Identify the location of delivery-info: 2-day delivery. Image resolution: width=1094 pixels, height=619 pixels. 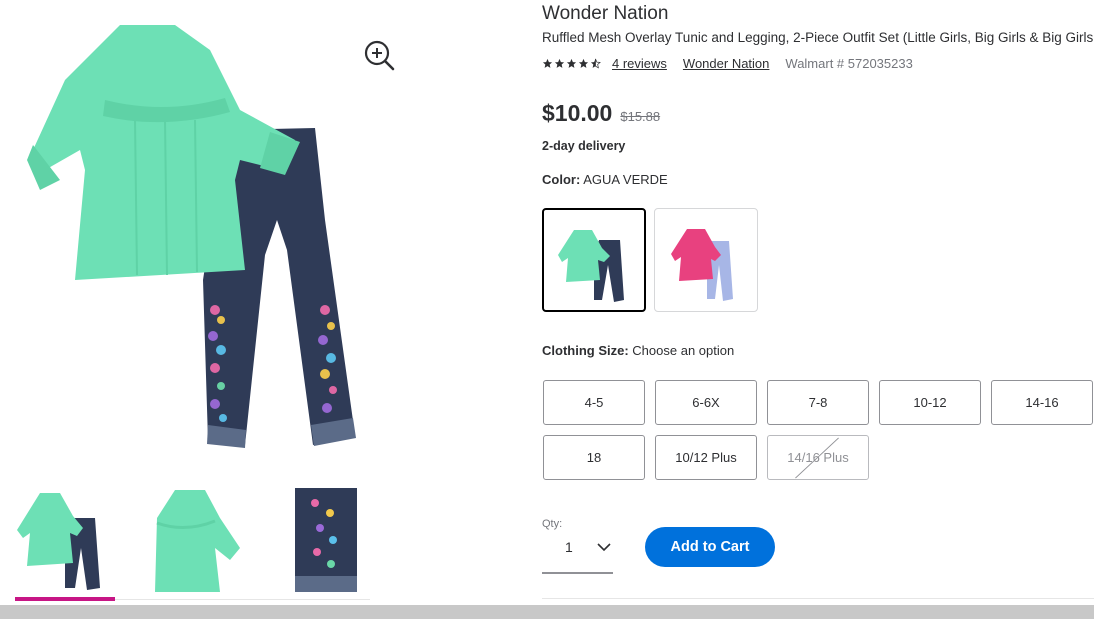
(584, 146).